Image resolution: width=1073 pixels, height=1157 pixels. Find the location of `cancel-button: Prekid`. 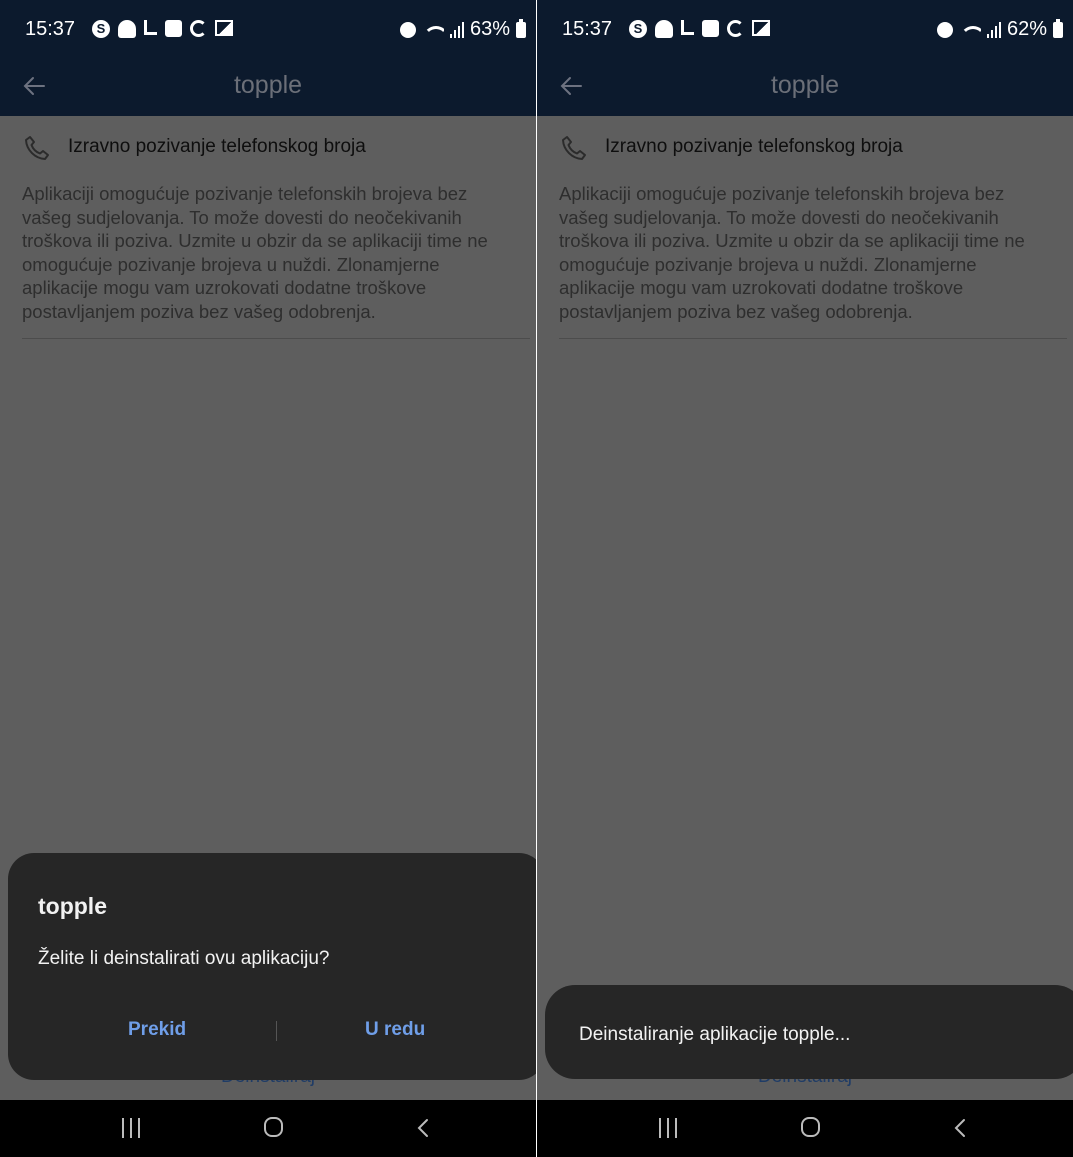

cancel-button: Prekid is located at coordinates (157, 1030).